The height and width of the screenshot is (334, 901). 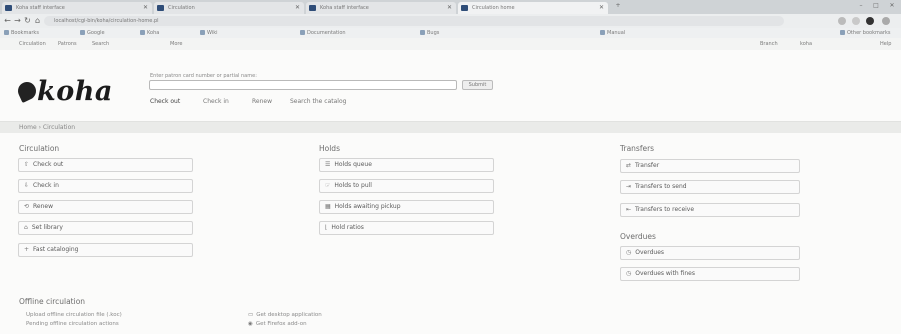 What do you see at coordinates (74, 315) in the screenshot?
I see `upload-offline-file-link: Upload offline circulation file (.koc)` at bounding box center [74, 315].